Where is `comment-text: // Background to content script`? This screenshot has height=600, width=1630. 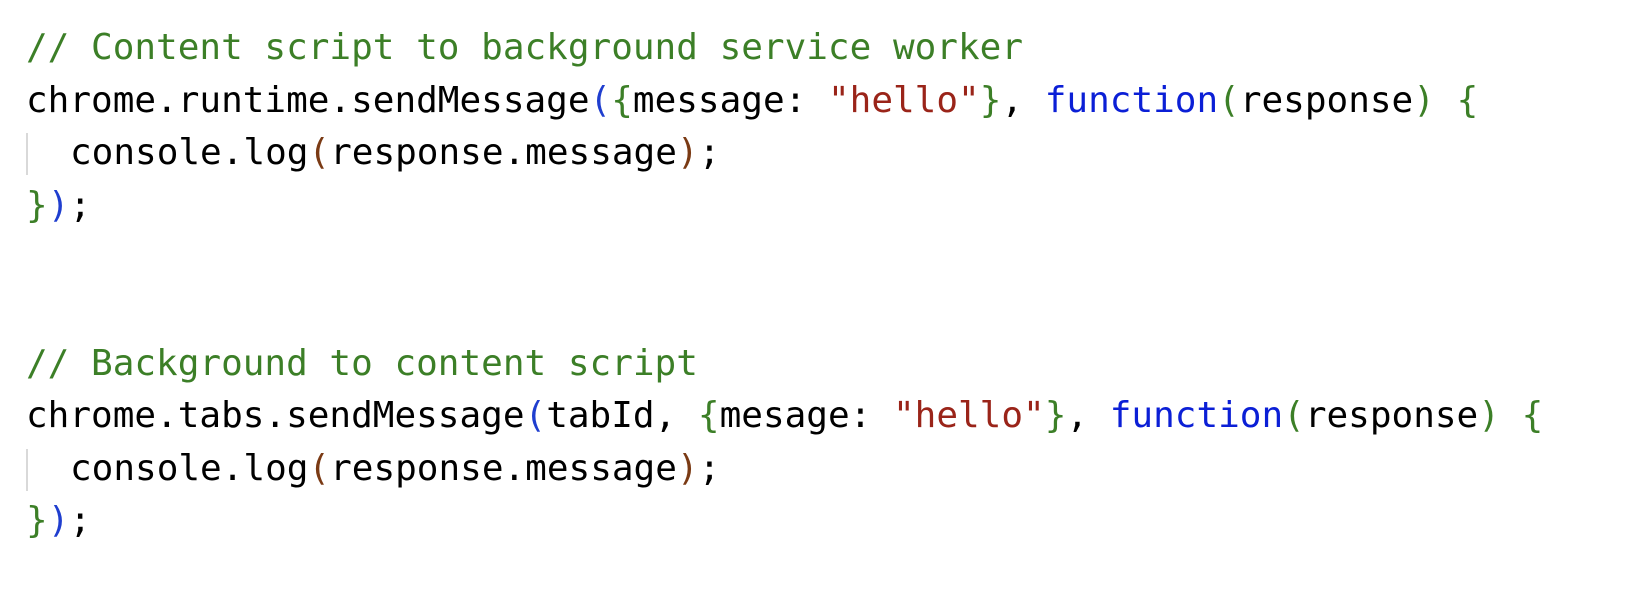 comment-text: // Background to content script is located at coordinates (362, 363).